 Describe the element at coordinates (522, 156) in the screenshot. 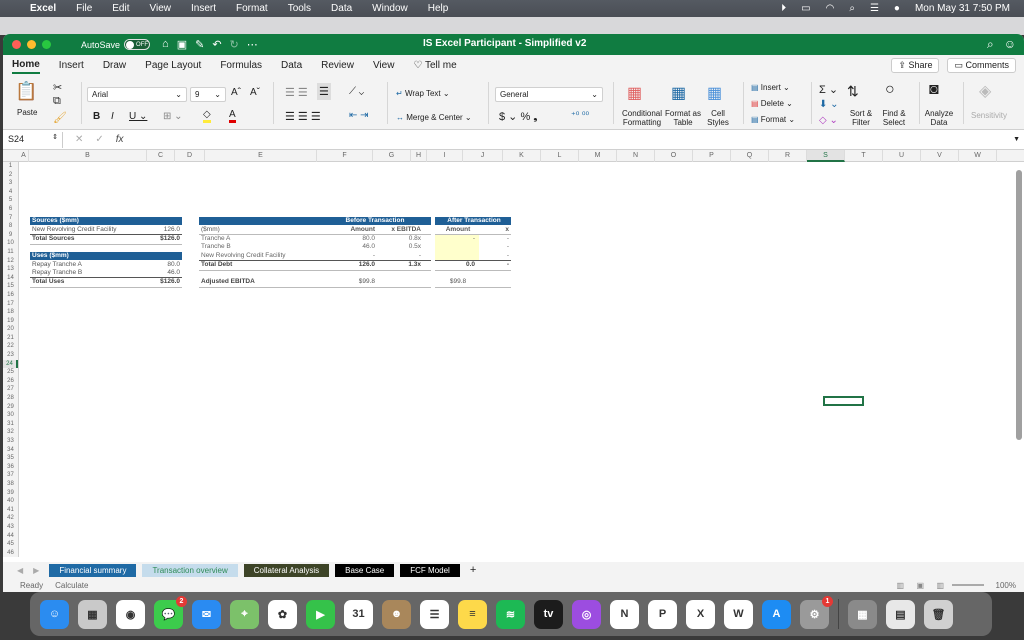

I see `column-header-K: K` at that location.